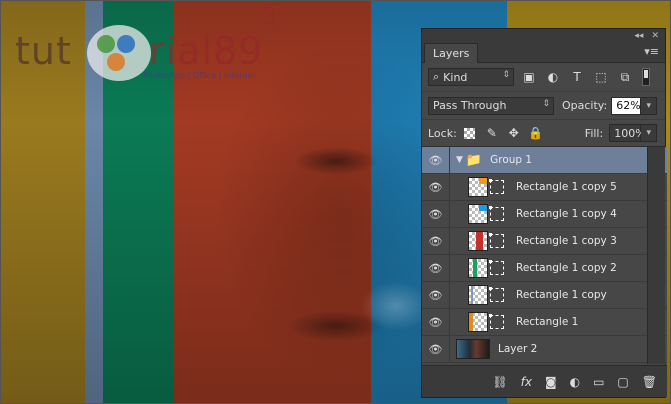 This screenshot has width=671, height=404. What do you see at coordinates (455, 77) in the screenshot?
I see `filter-kind-label: Kind` at bounding box center [455, 77].